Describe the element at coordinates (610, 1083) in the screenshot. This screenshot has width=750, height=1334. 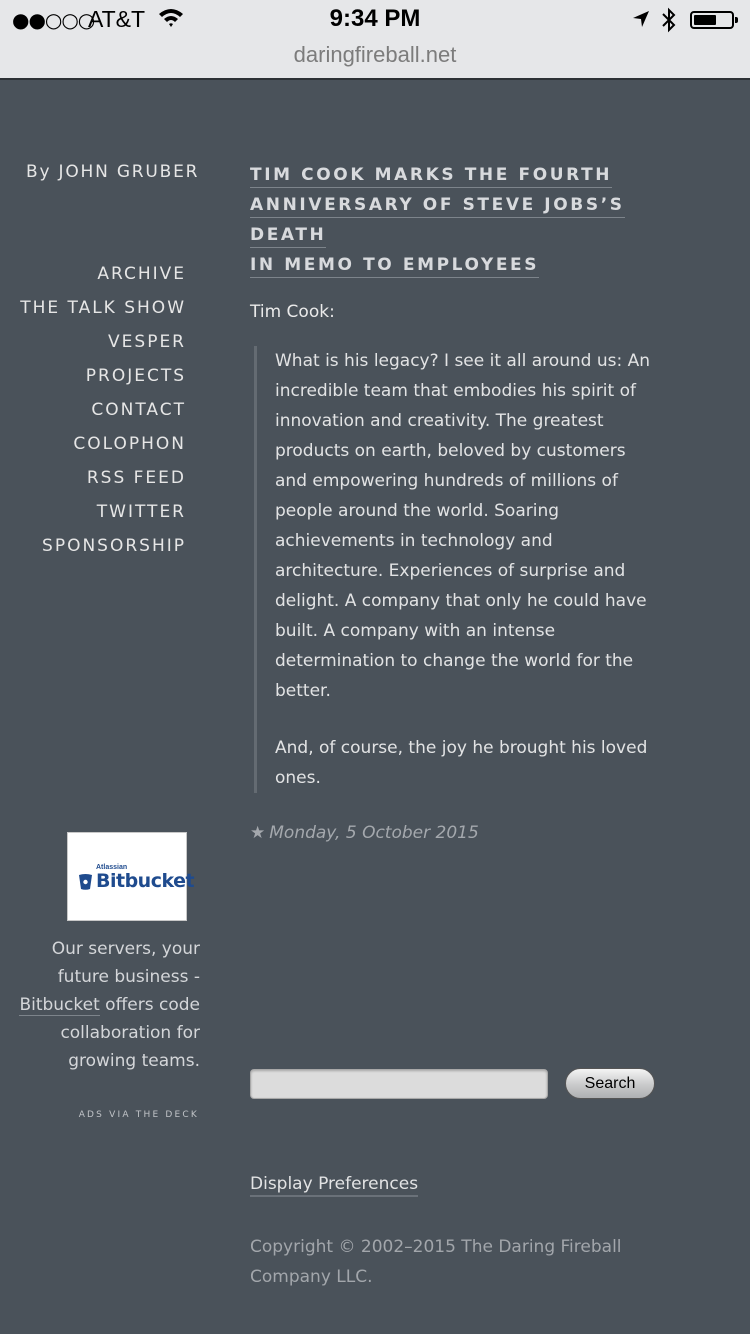
I see `search-button: Search` at that location.